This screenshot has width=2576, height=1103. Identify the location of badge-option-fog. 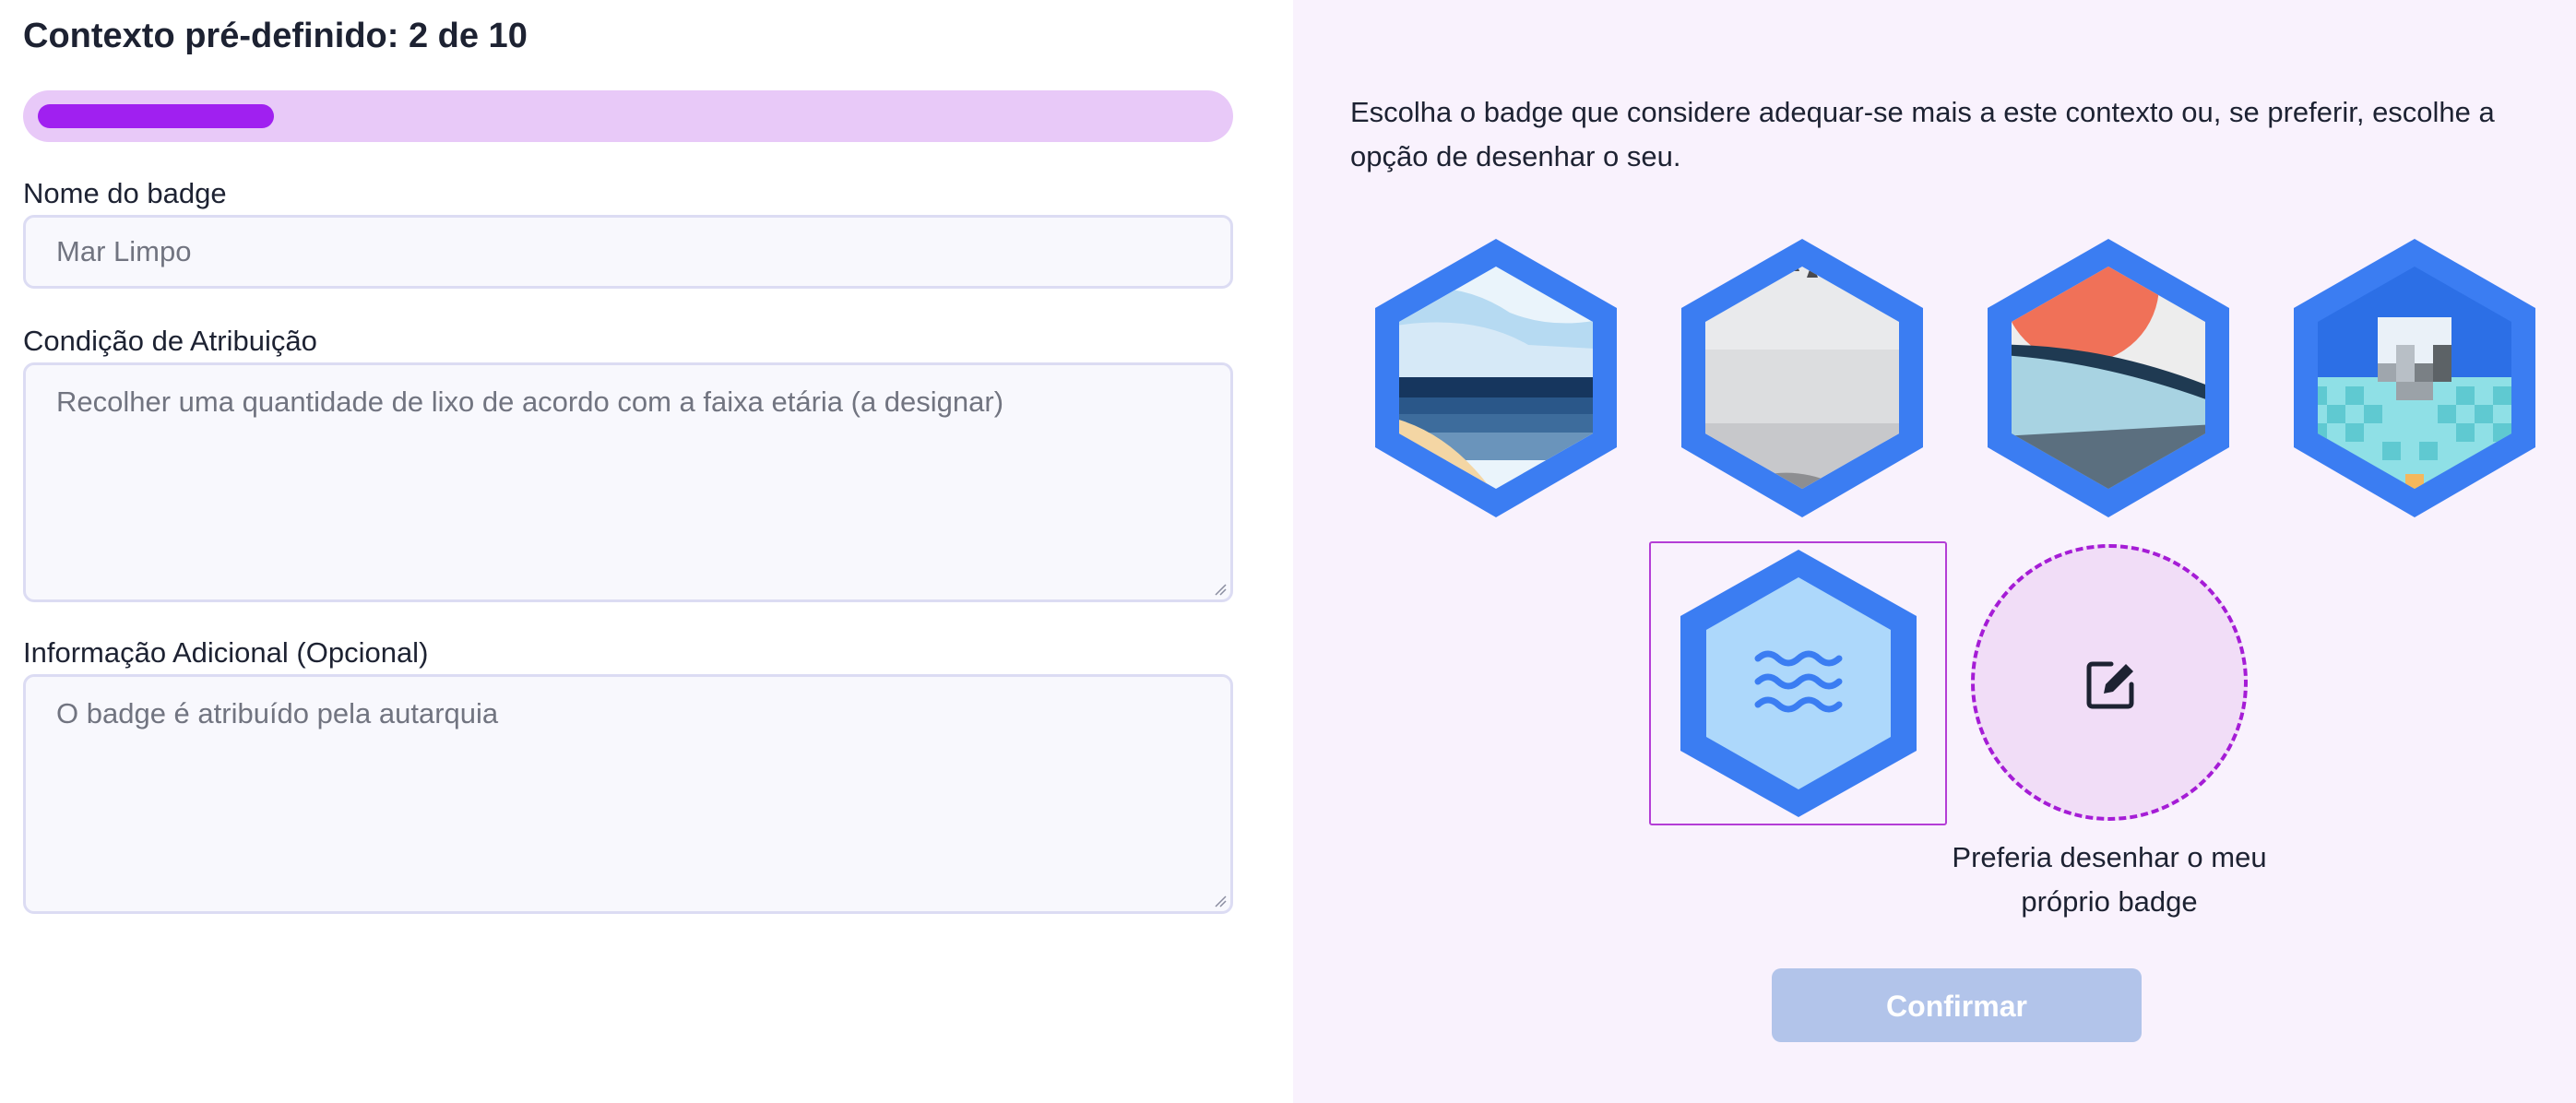
(1802, 378).